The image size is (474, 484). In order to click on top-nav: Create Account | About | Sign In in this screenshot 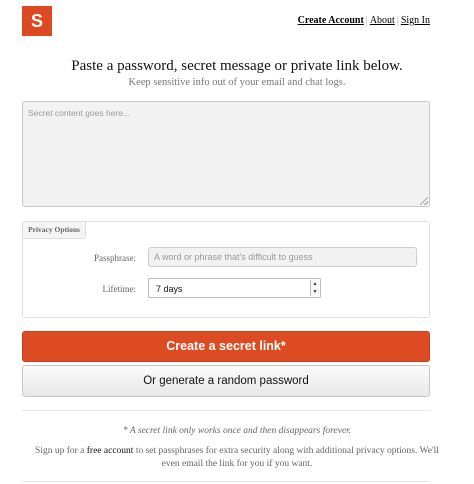, I will do `click(364, 20)`.